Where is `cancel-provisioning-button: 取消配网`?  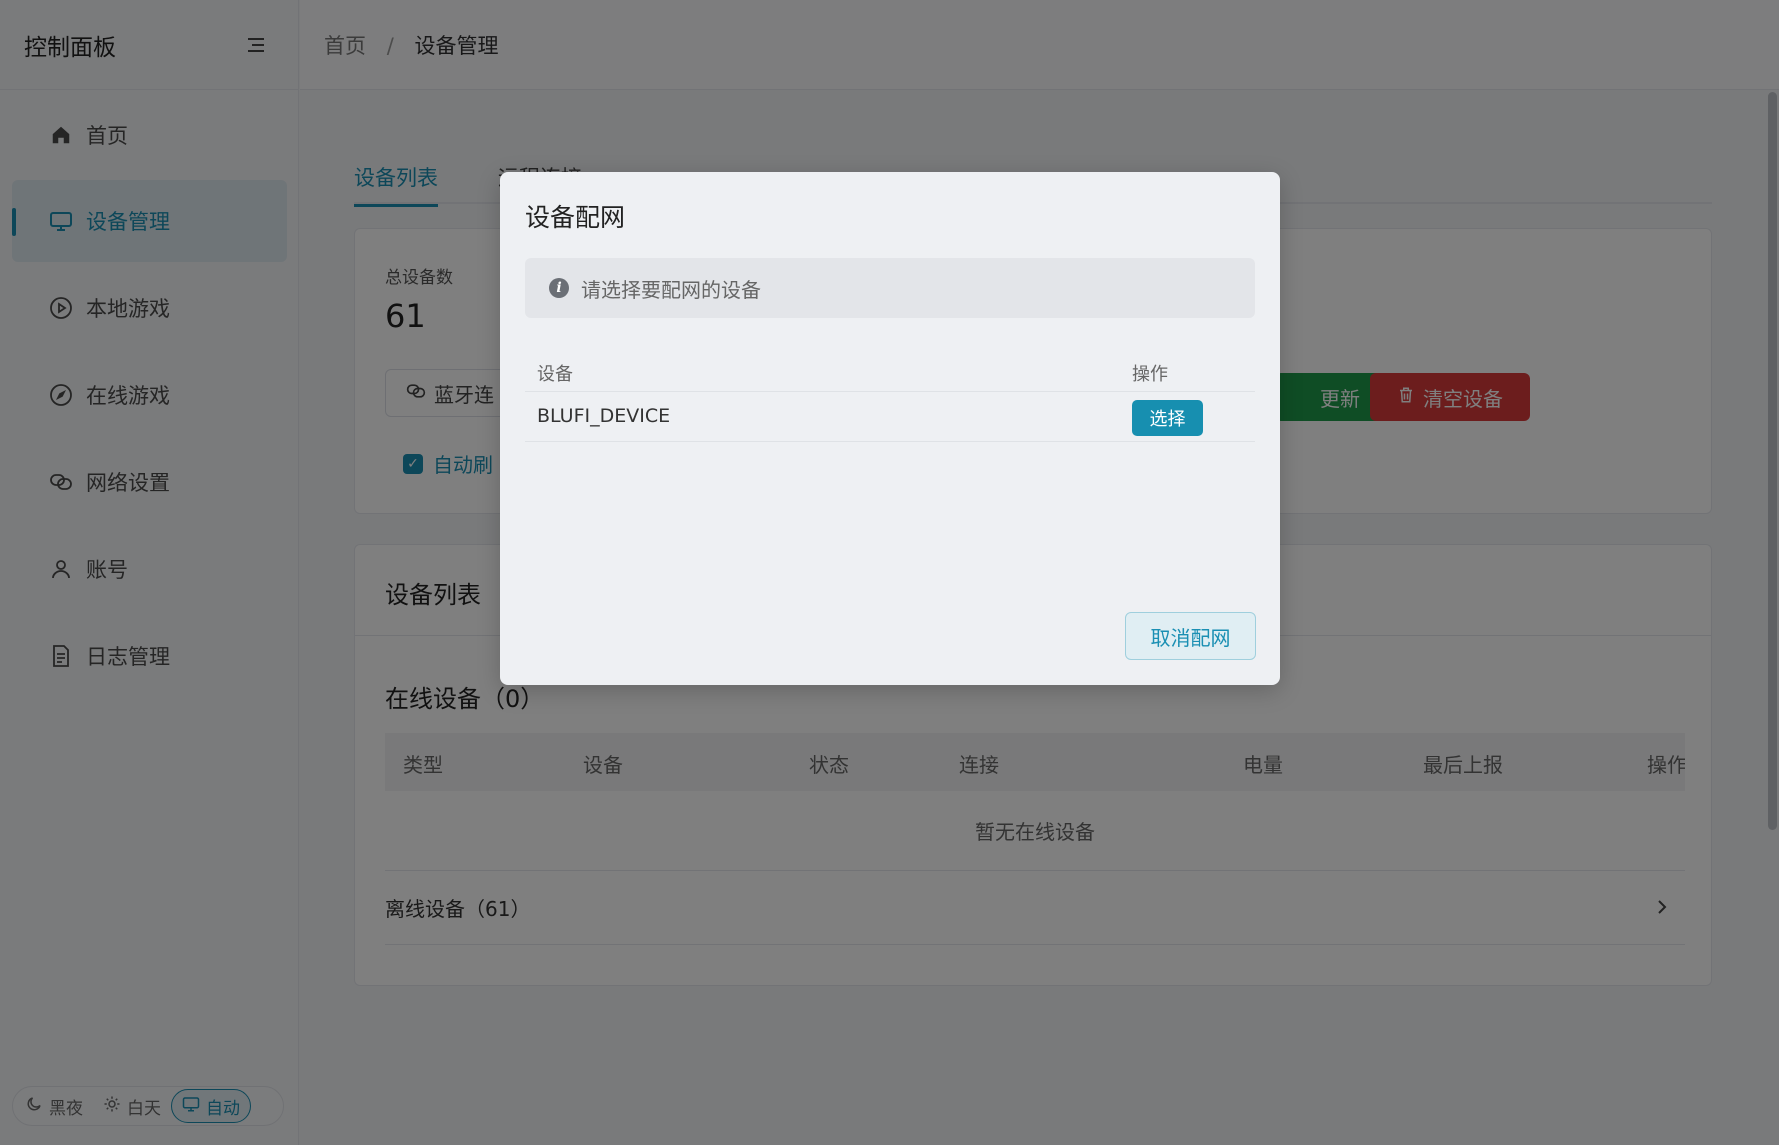 cancel-provisioning-button: 取消配网 is located at coordinates (1190, 636).